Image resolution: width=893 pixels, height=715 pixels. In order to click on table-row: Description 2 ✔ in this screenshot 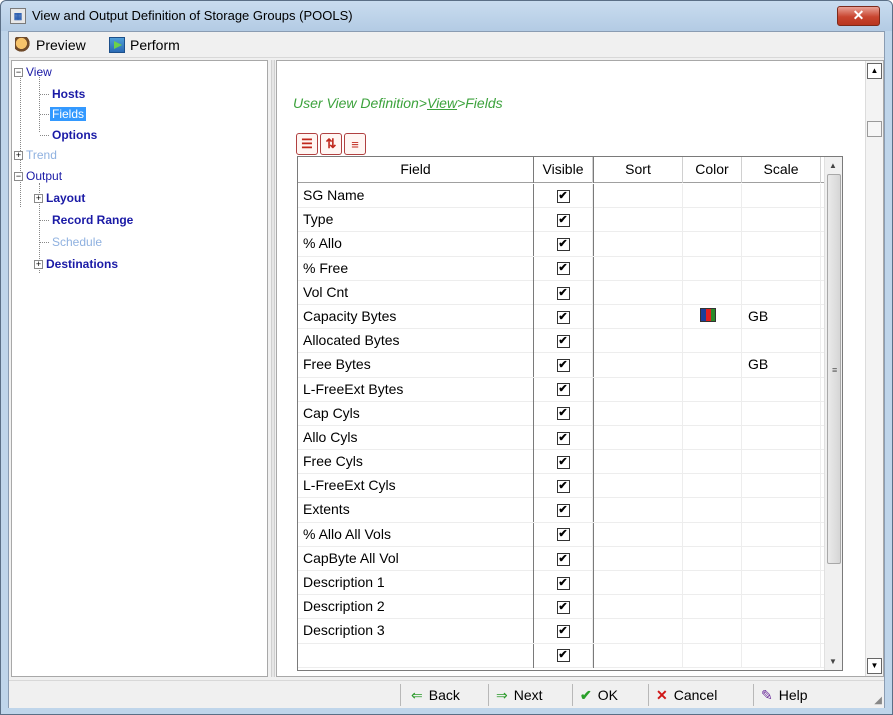, I will do `click(562, 607)`.